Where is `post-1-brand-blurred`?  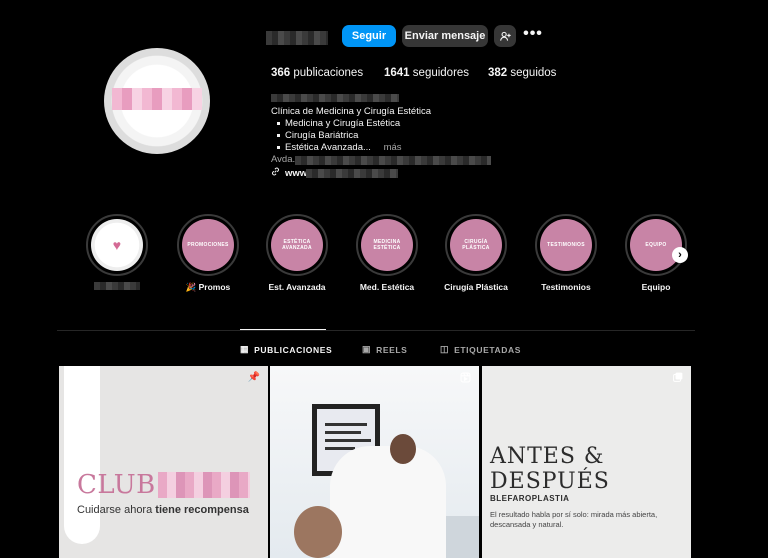 post-1-brand-blurred is located at coordinates (204, 485).